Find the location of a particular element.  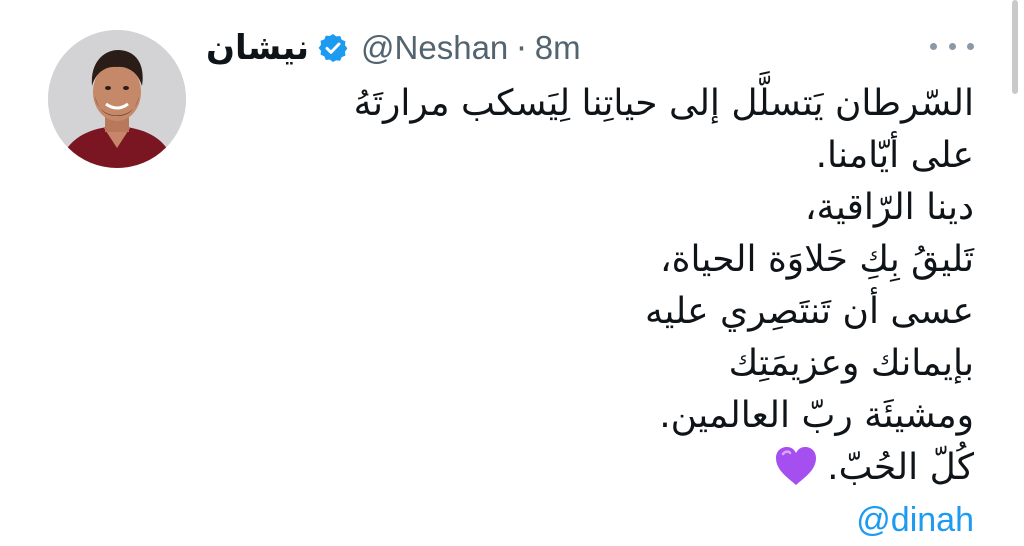

tweet-line-text: كُلّ الحُبّ. is located at coordinates (900, 467).